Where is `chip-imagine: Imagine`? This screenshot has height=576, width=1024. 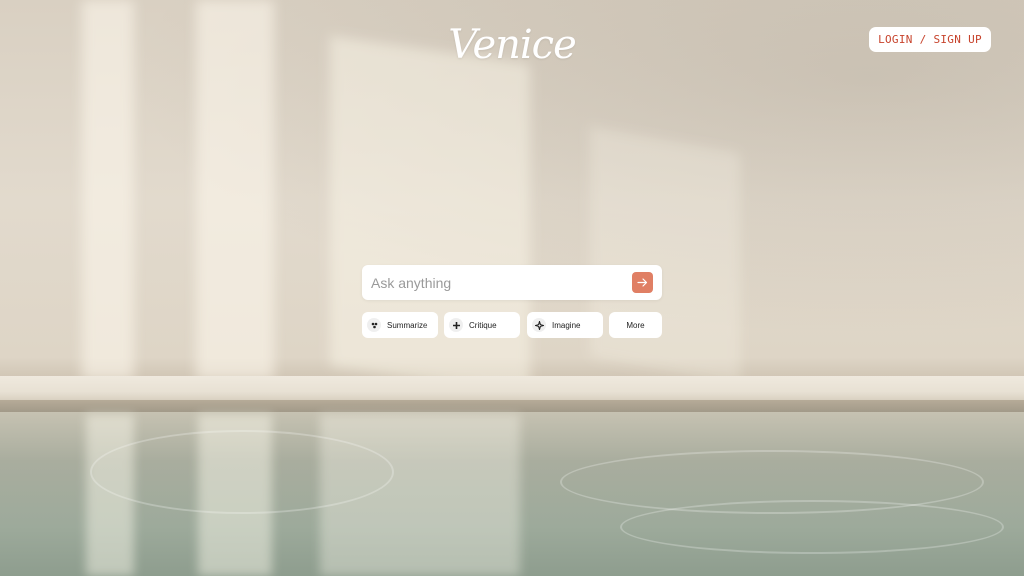 chip-imagine: Imagine is located at coordinates (565, 325).